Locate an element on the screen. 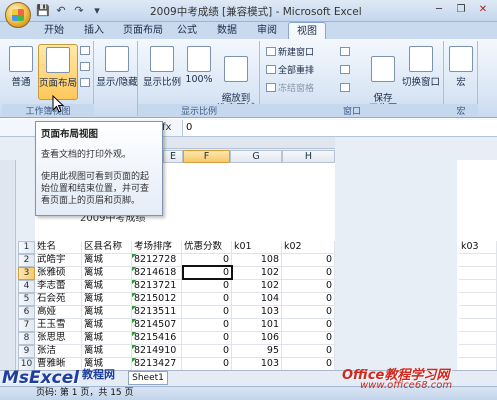 The height and width of the screenshot is (400, 497). page-layout-view-button: 页面布局 is located at coordinates (58, 72).